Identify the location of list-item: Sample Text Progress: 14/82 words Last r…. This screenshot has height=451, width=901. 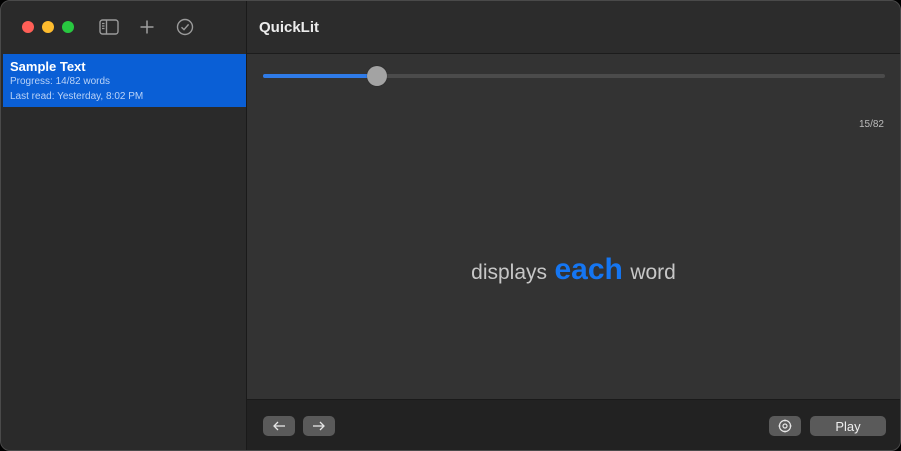
(124, 80).